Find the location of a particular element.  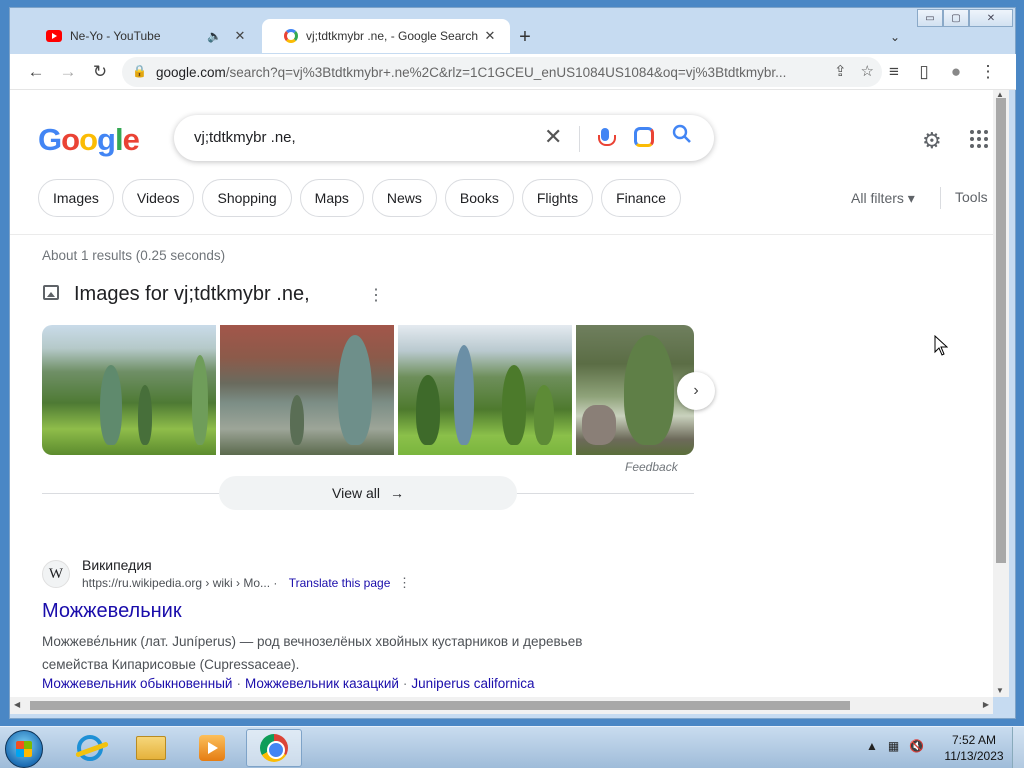

network-icon: ▦ is located at coordinates (893, 746).